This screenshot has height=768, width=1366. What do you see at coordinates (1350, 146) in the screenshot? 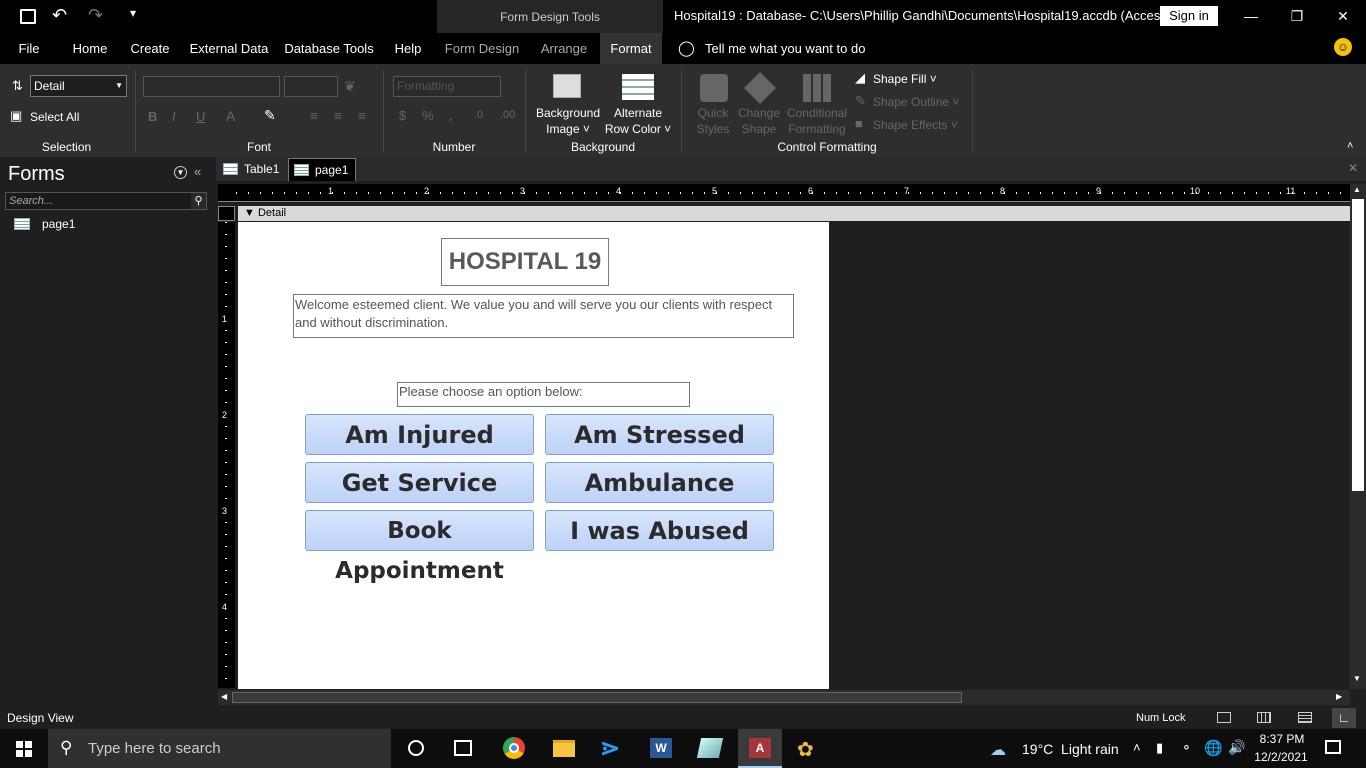
I see `collapse-ribbon-icon: ˄` at bounding box center [1350, 146].